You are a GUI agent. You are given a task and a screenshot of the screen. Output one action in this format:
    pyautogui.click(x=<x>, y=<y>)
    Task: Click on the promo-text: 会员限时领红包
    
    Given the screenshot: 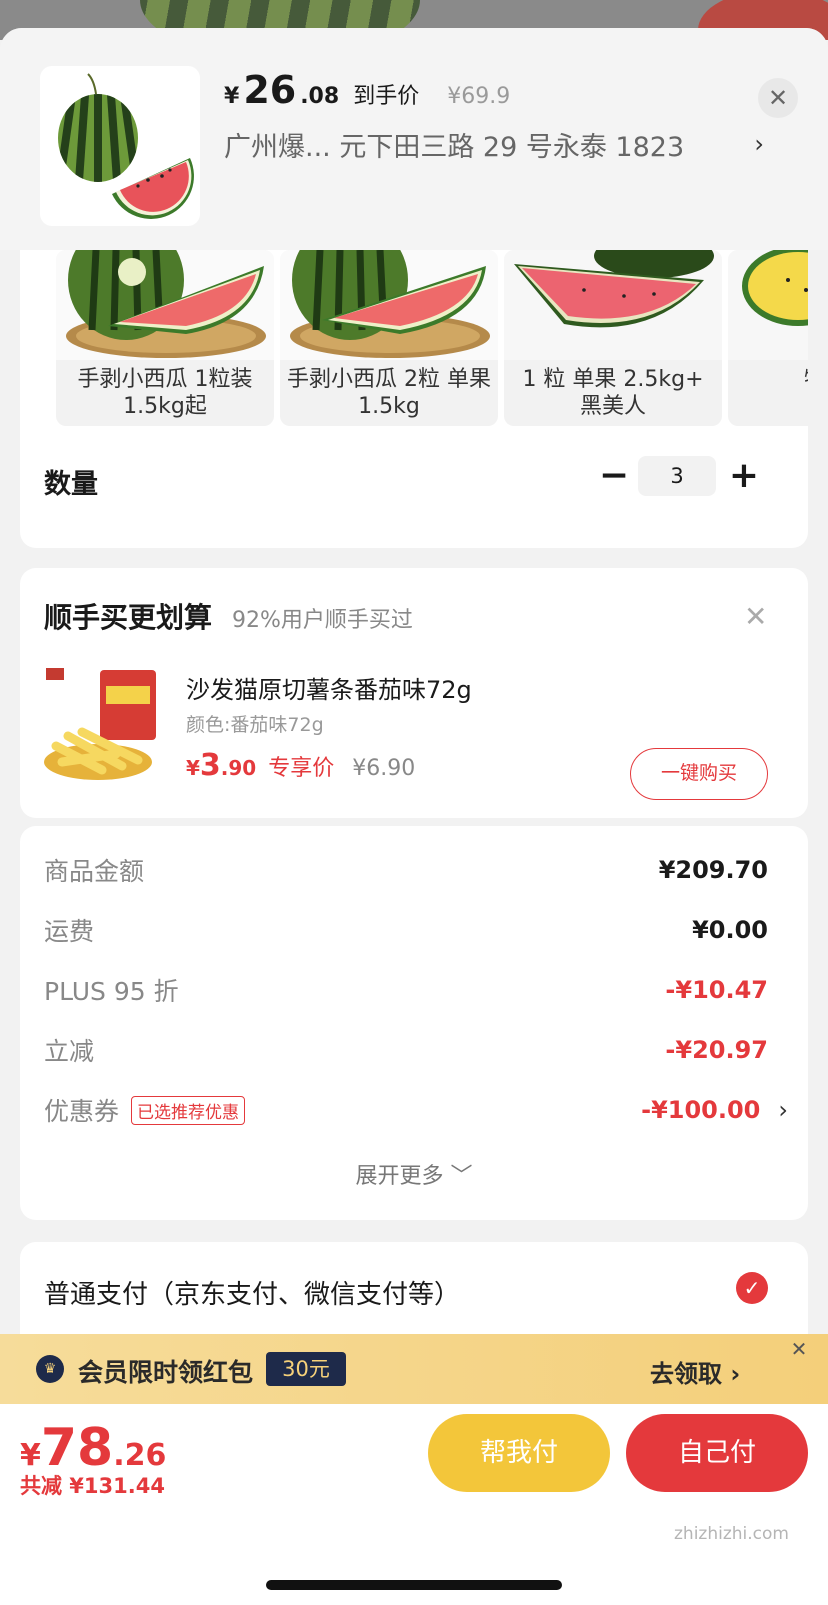 What is the action you would take?
    pyautogui.click(x=166, y=1372)
    